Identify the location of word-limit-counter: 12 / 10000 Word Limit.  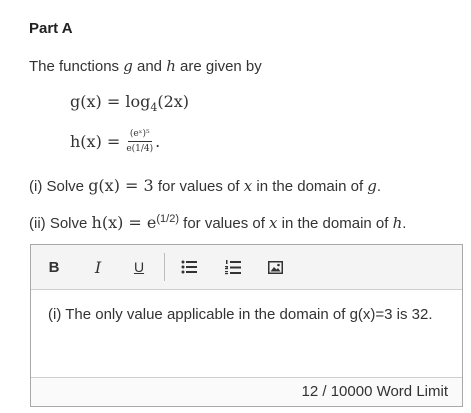
(246, 391).